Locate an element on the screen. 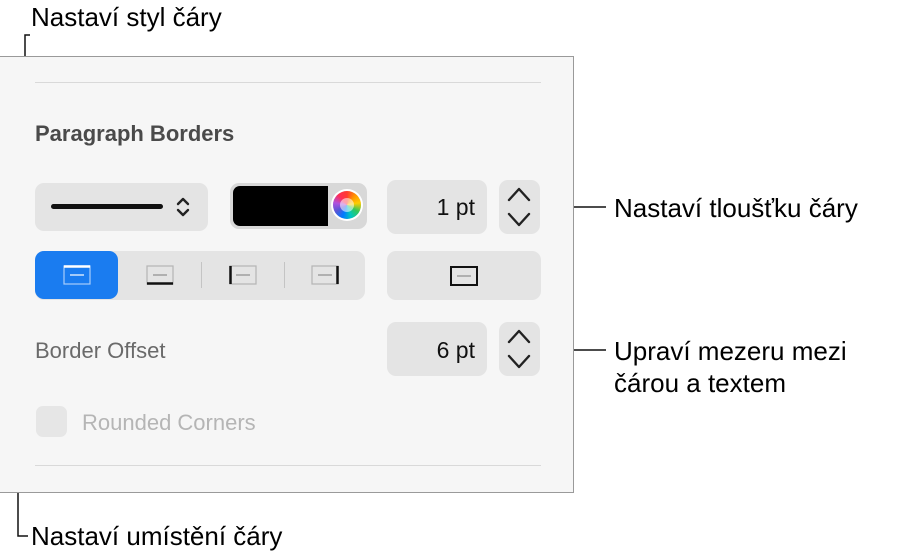 Image resolution: width=902 pixels, height=553 pixels. color-swatch is located at coordinates (280, 206).